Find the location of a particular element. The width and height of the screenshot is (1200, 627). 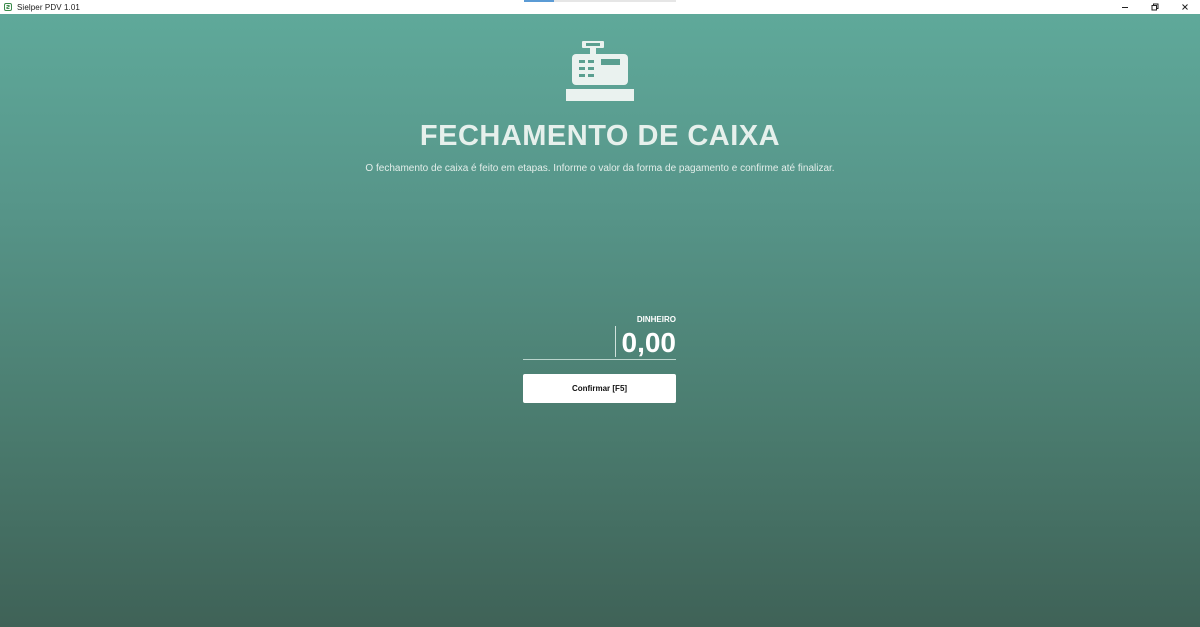

load-progress-bar is located at coordinates (600, 1).